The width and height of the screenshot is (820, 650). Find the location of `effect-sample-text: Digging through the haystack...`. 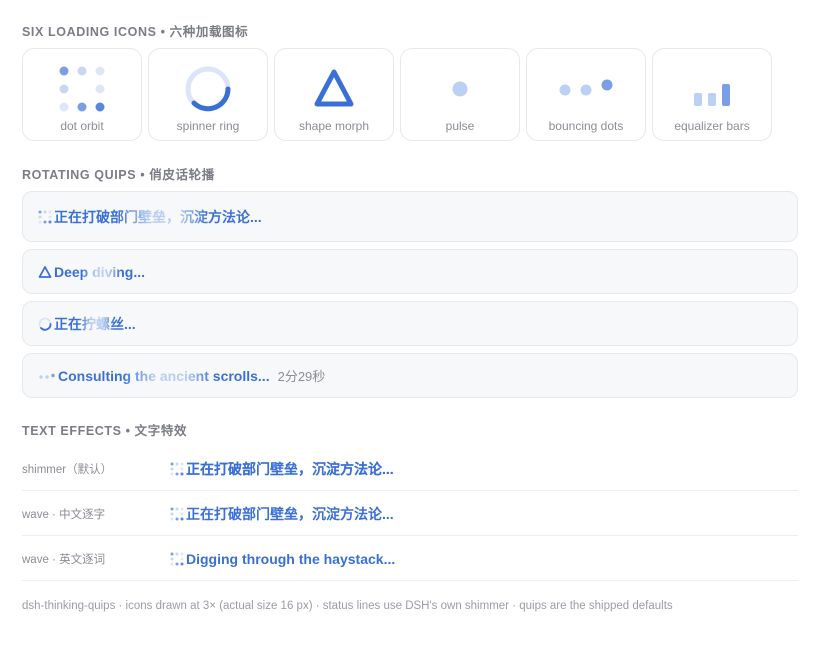

effect-sample-text: Digging through the haystack... is located at coordinates (291, 558).